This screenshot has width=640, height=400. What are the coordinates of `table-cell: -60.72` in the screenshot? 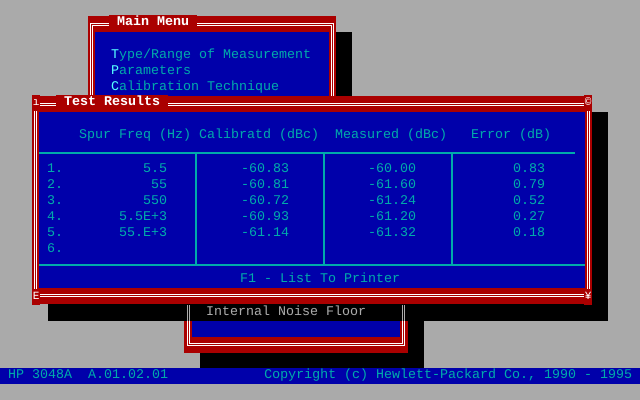 It's located at (265, 202).